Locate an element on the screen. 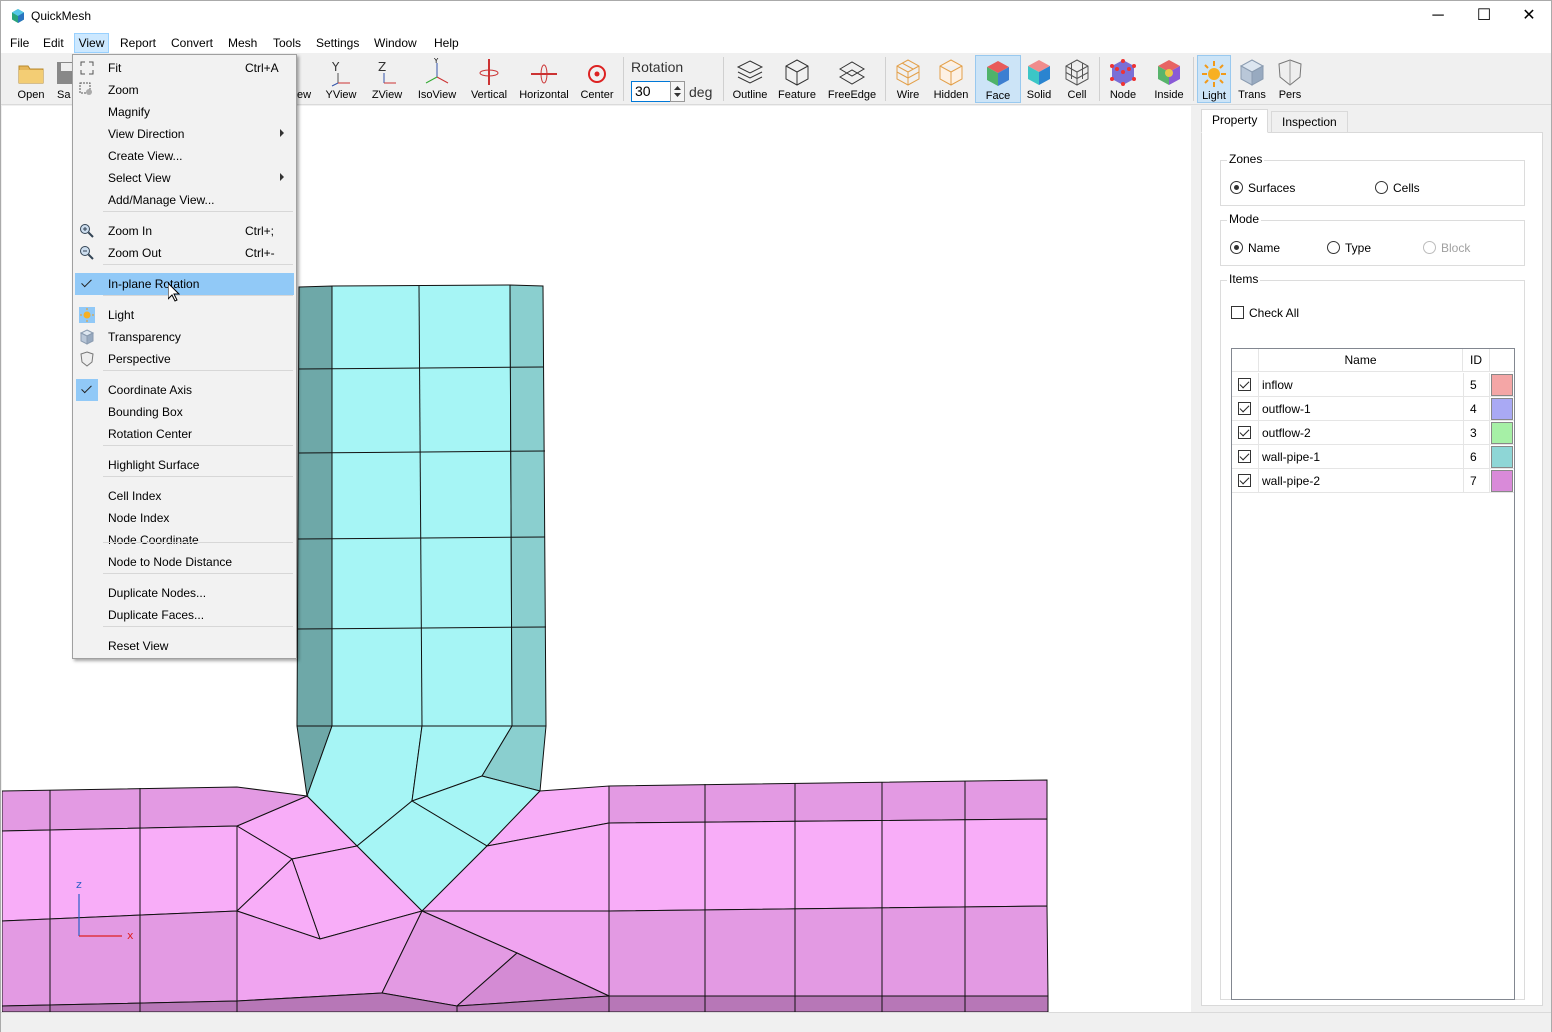 This screenshot has height=1032, width=1552. menu-item-fit: Fit Ctrl+A is located at coordinates (184, 68).